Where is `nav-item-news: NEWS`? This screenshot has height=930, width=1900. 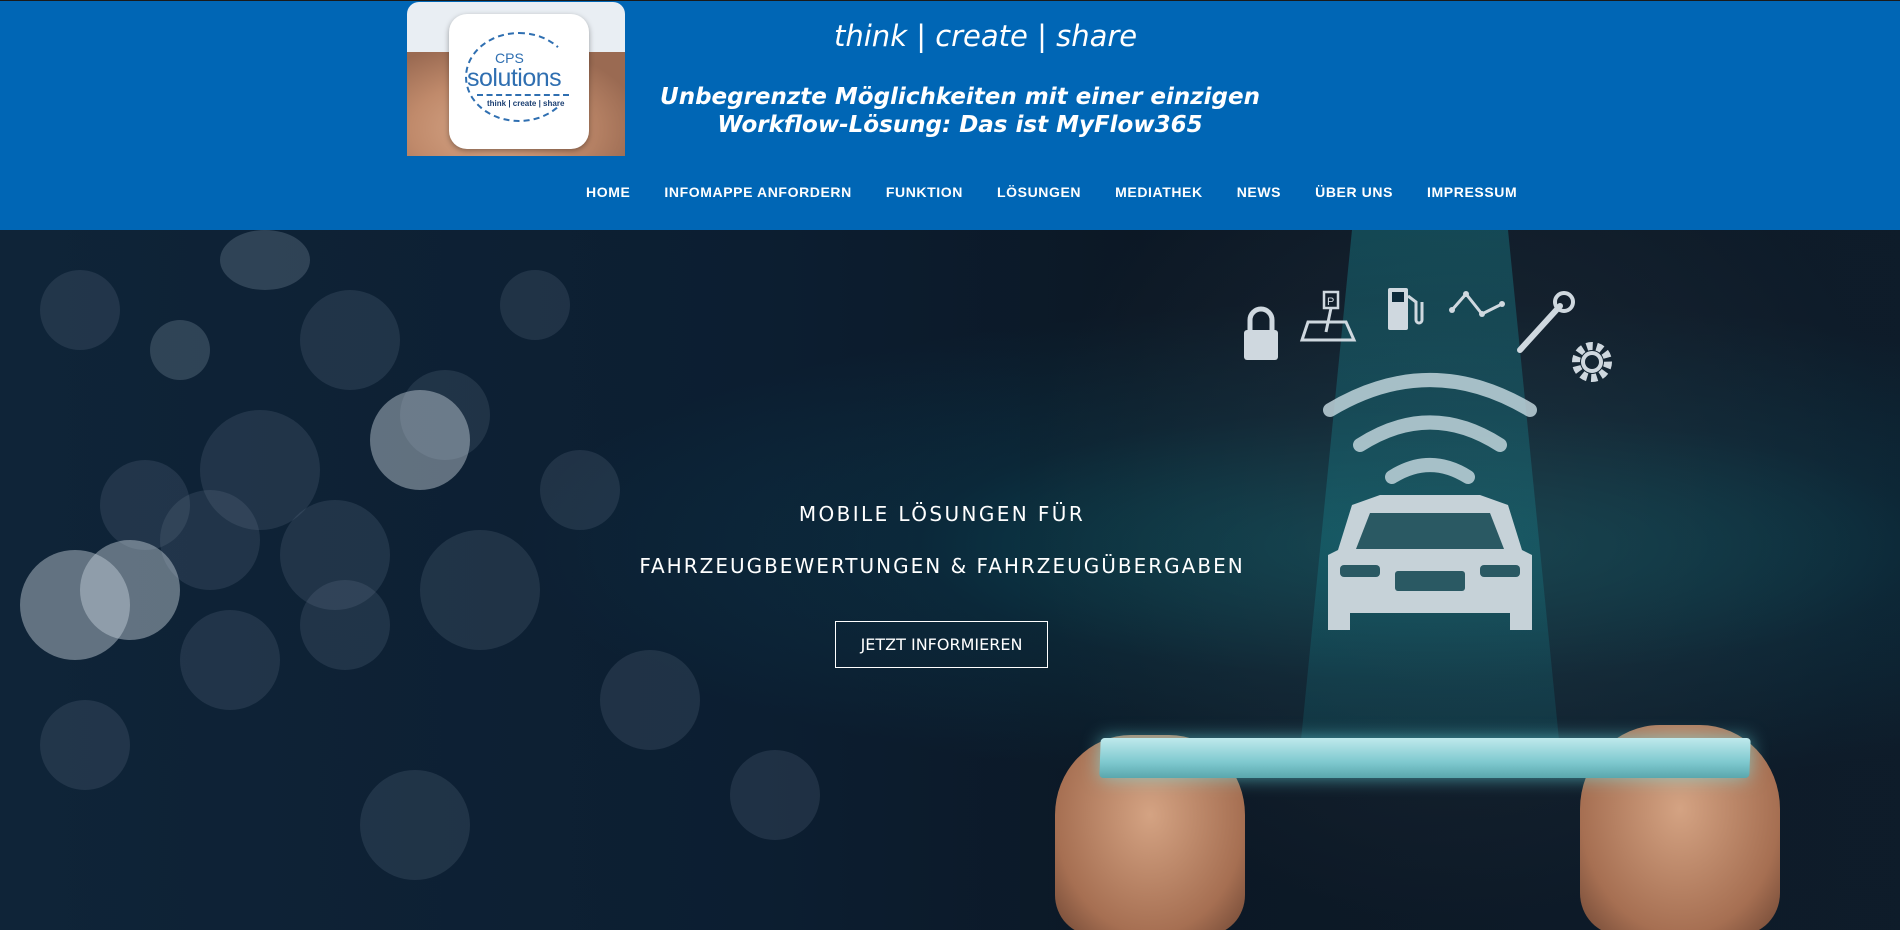
nav-item-news: NEWS is located at coordinates (1259, 192).